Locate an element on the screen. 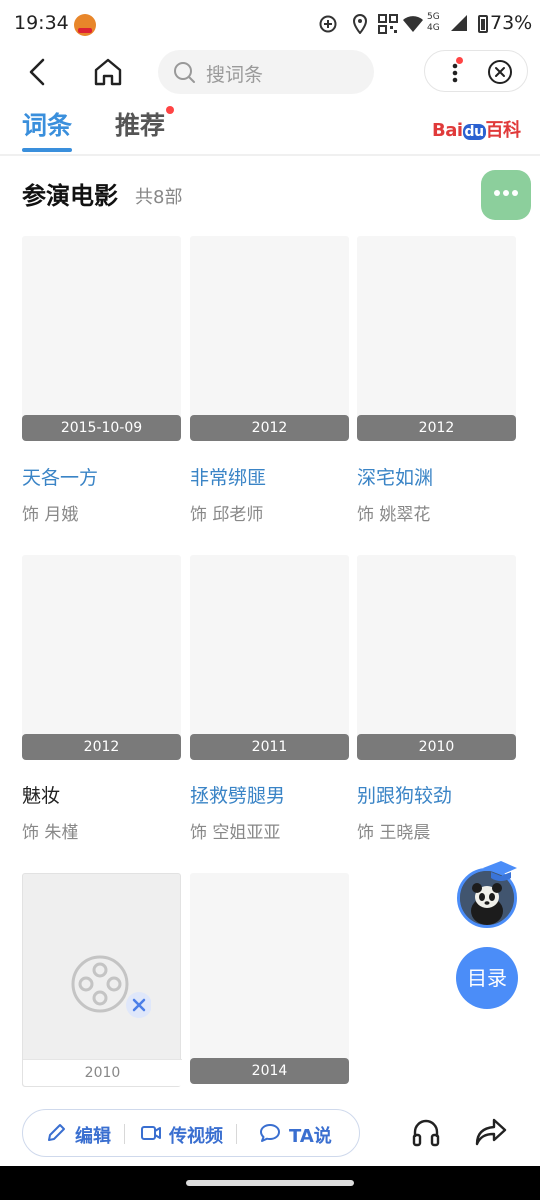 The height and width of the screenshot is (1200, 540). movie-role: 饰 邱老师 is located at coordinates (227, 515).